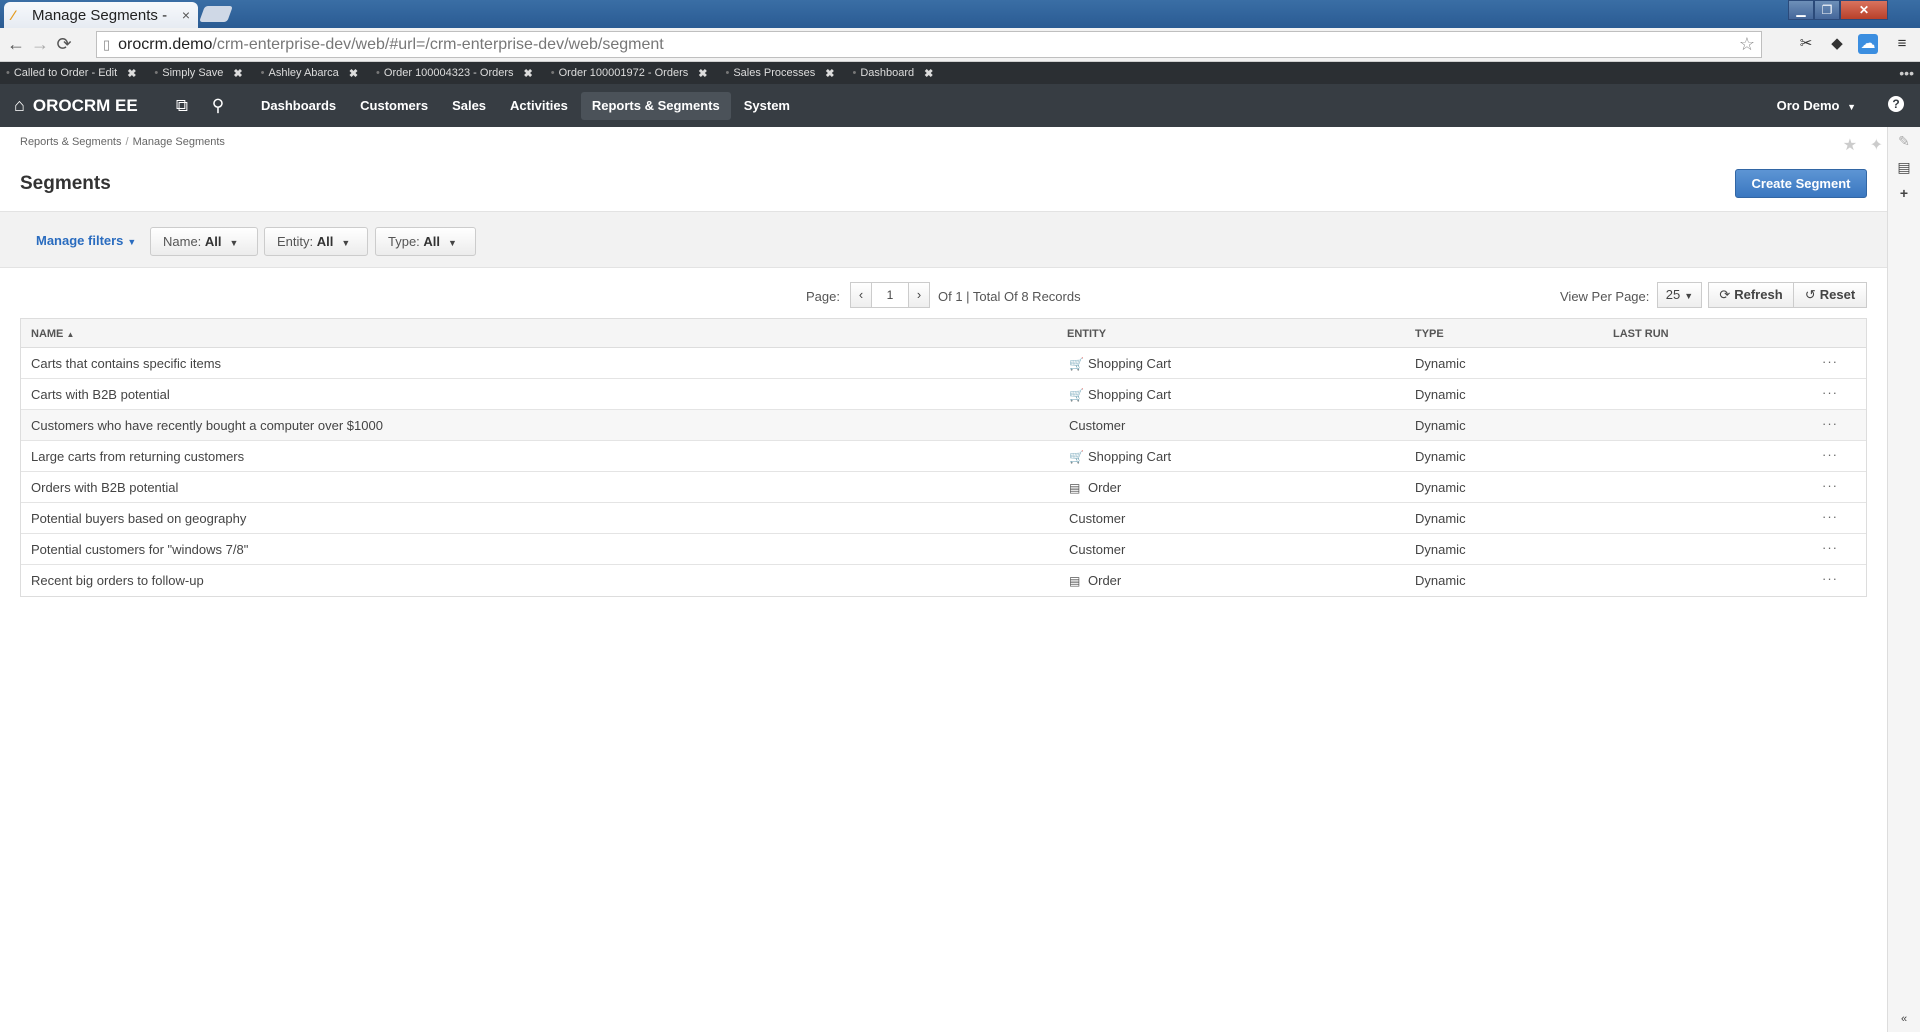  What do you see at coordinates (1827, 10) in the screenshot?
I see `restore-icon: ❐` at bounding box center [1827, 10].